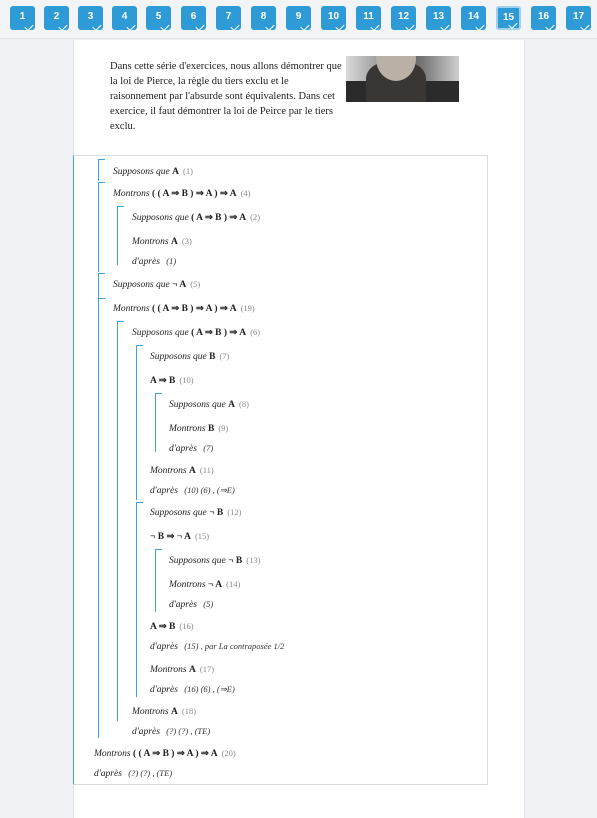  I want to click on exercise-tab-12: 12, so click(403, 19).